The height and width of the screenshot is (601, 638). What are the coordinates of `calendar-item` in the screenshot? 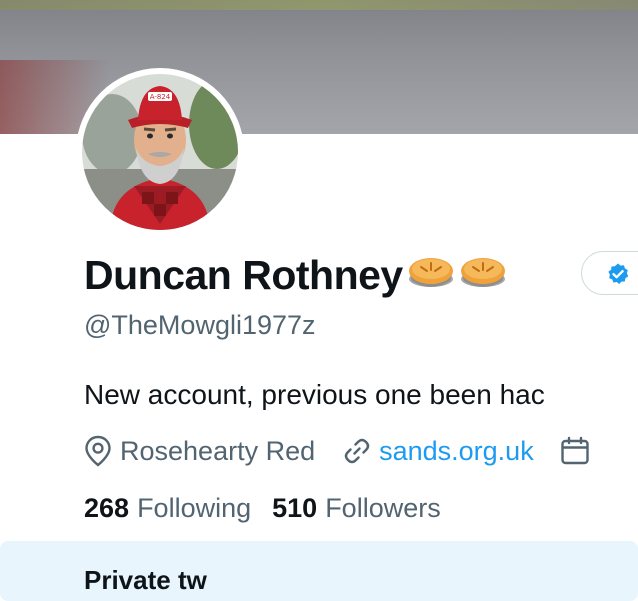 It's located at (575, 451).